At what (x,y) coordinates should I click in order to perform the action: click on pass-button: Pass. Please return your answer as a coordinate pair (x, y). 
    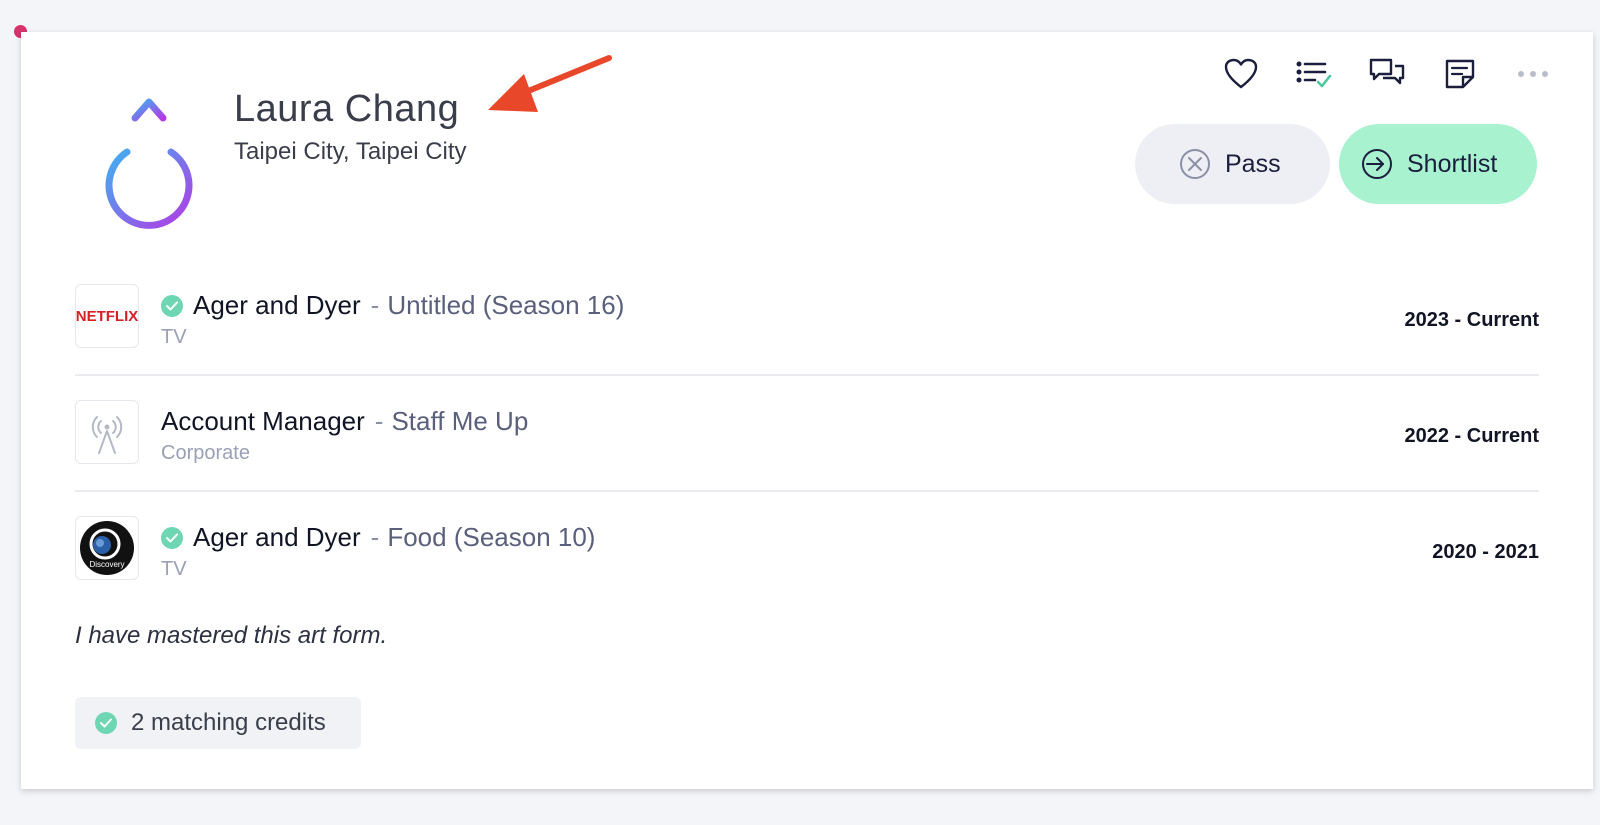
    Looking at the image, I should click on (1232, 164).